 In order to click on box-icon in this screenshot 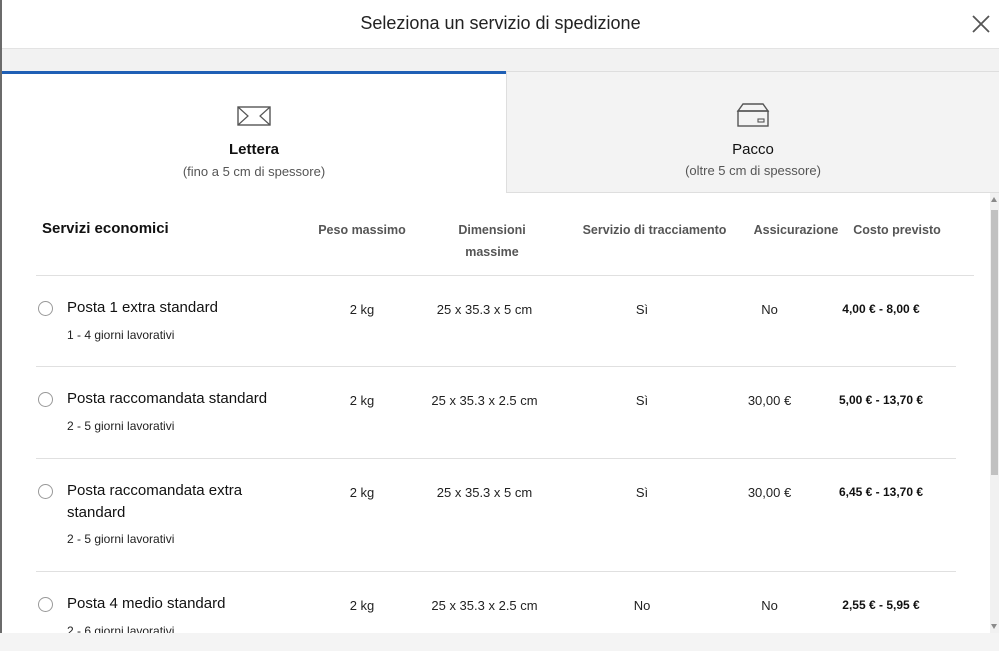, I will do `click(753, 117)`.